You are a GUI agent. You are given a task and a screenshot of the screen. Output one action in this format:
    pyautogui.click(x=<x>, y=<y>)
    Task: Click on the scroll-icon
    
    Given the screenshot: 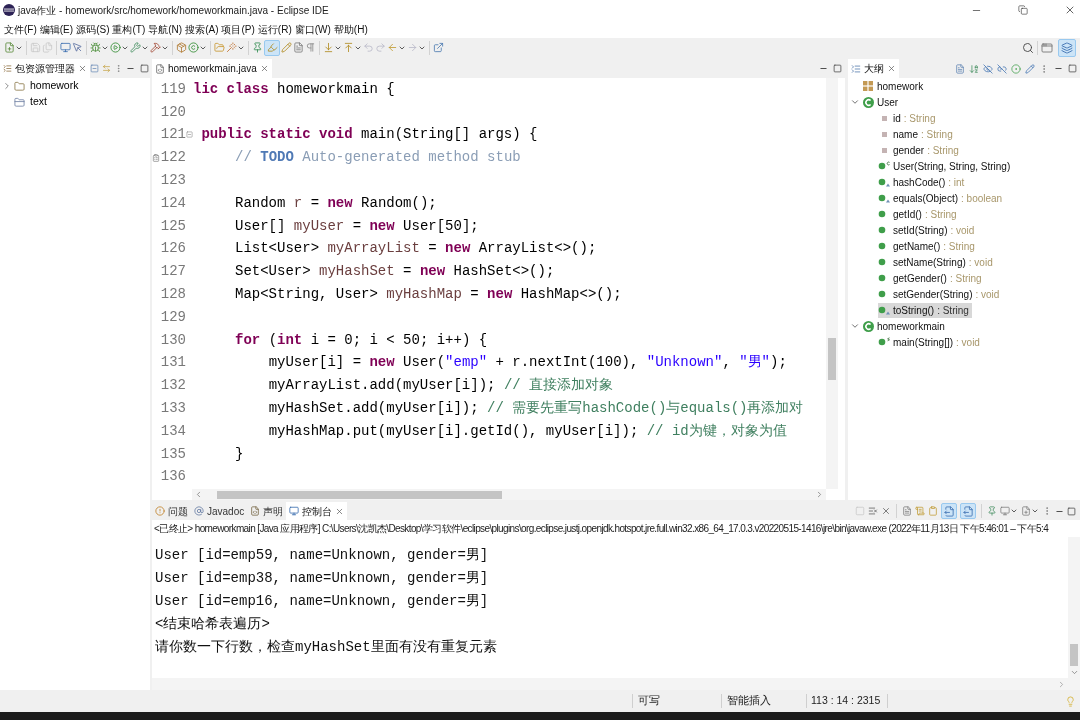 What is the action you would take?
    pyautogui.click(x=920, y=511)
    